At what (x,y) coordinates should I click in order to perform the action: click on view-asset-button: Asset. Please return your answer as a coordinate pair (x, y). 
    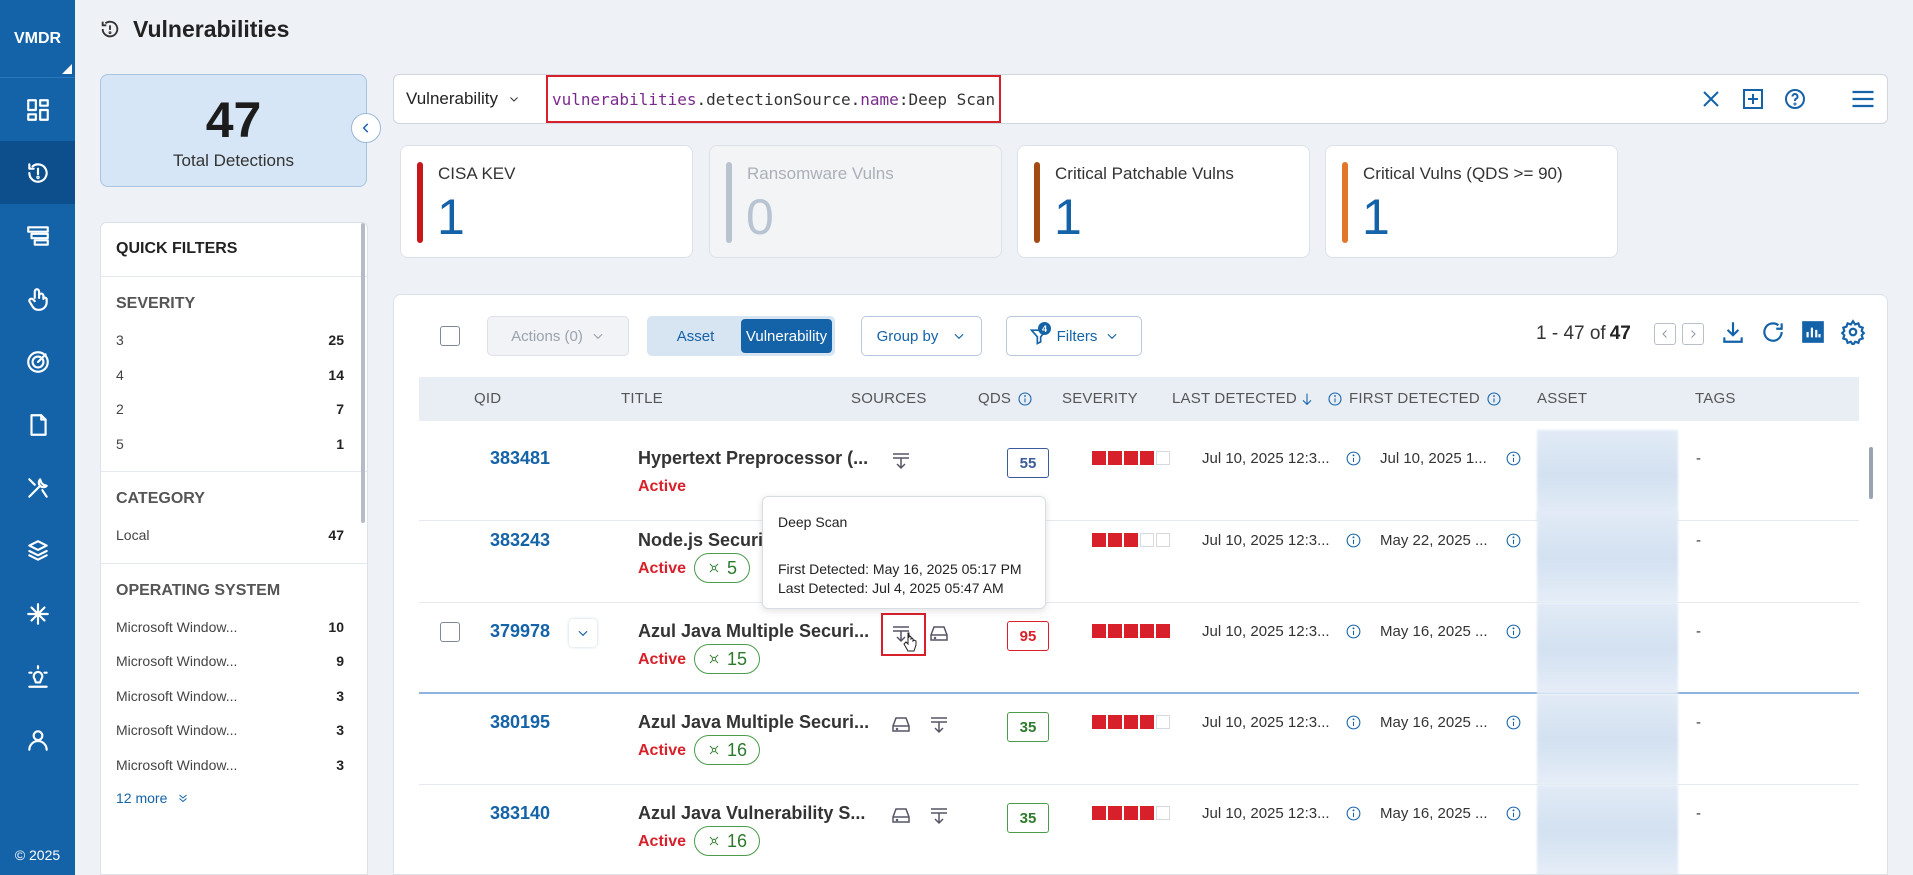
    Looking at the image, I should click on (695, 336).